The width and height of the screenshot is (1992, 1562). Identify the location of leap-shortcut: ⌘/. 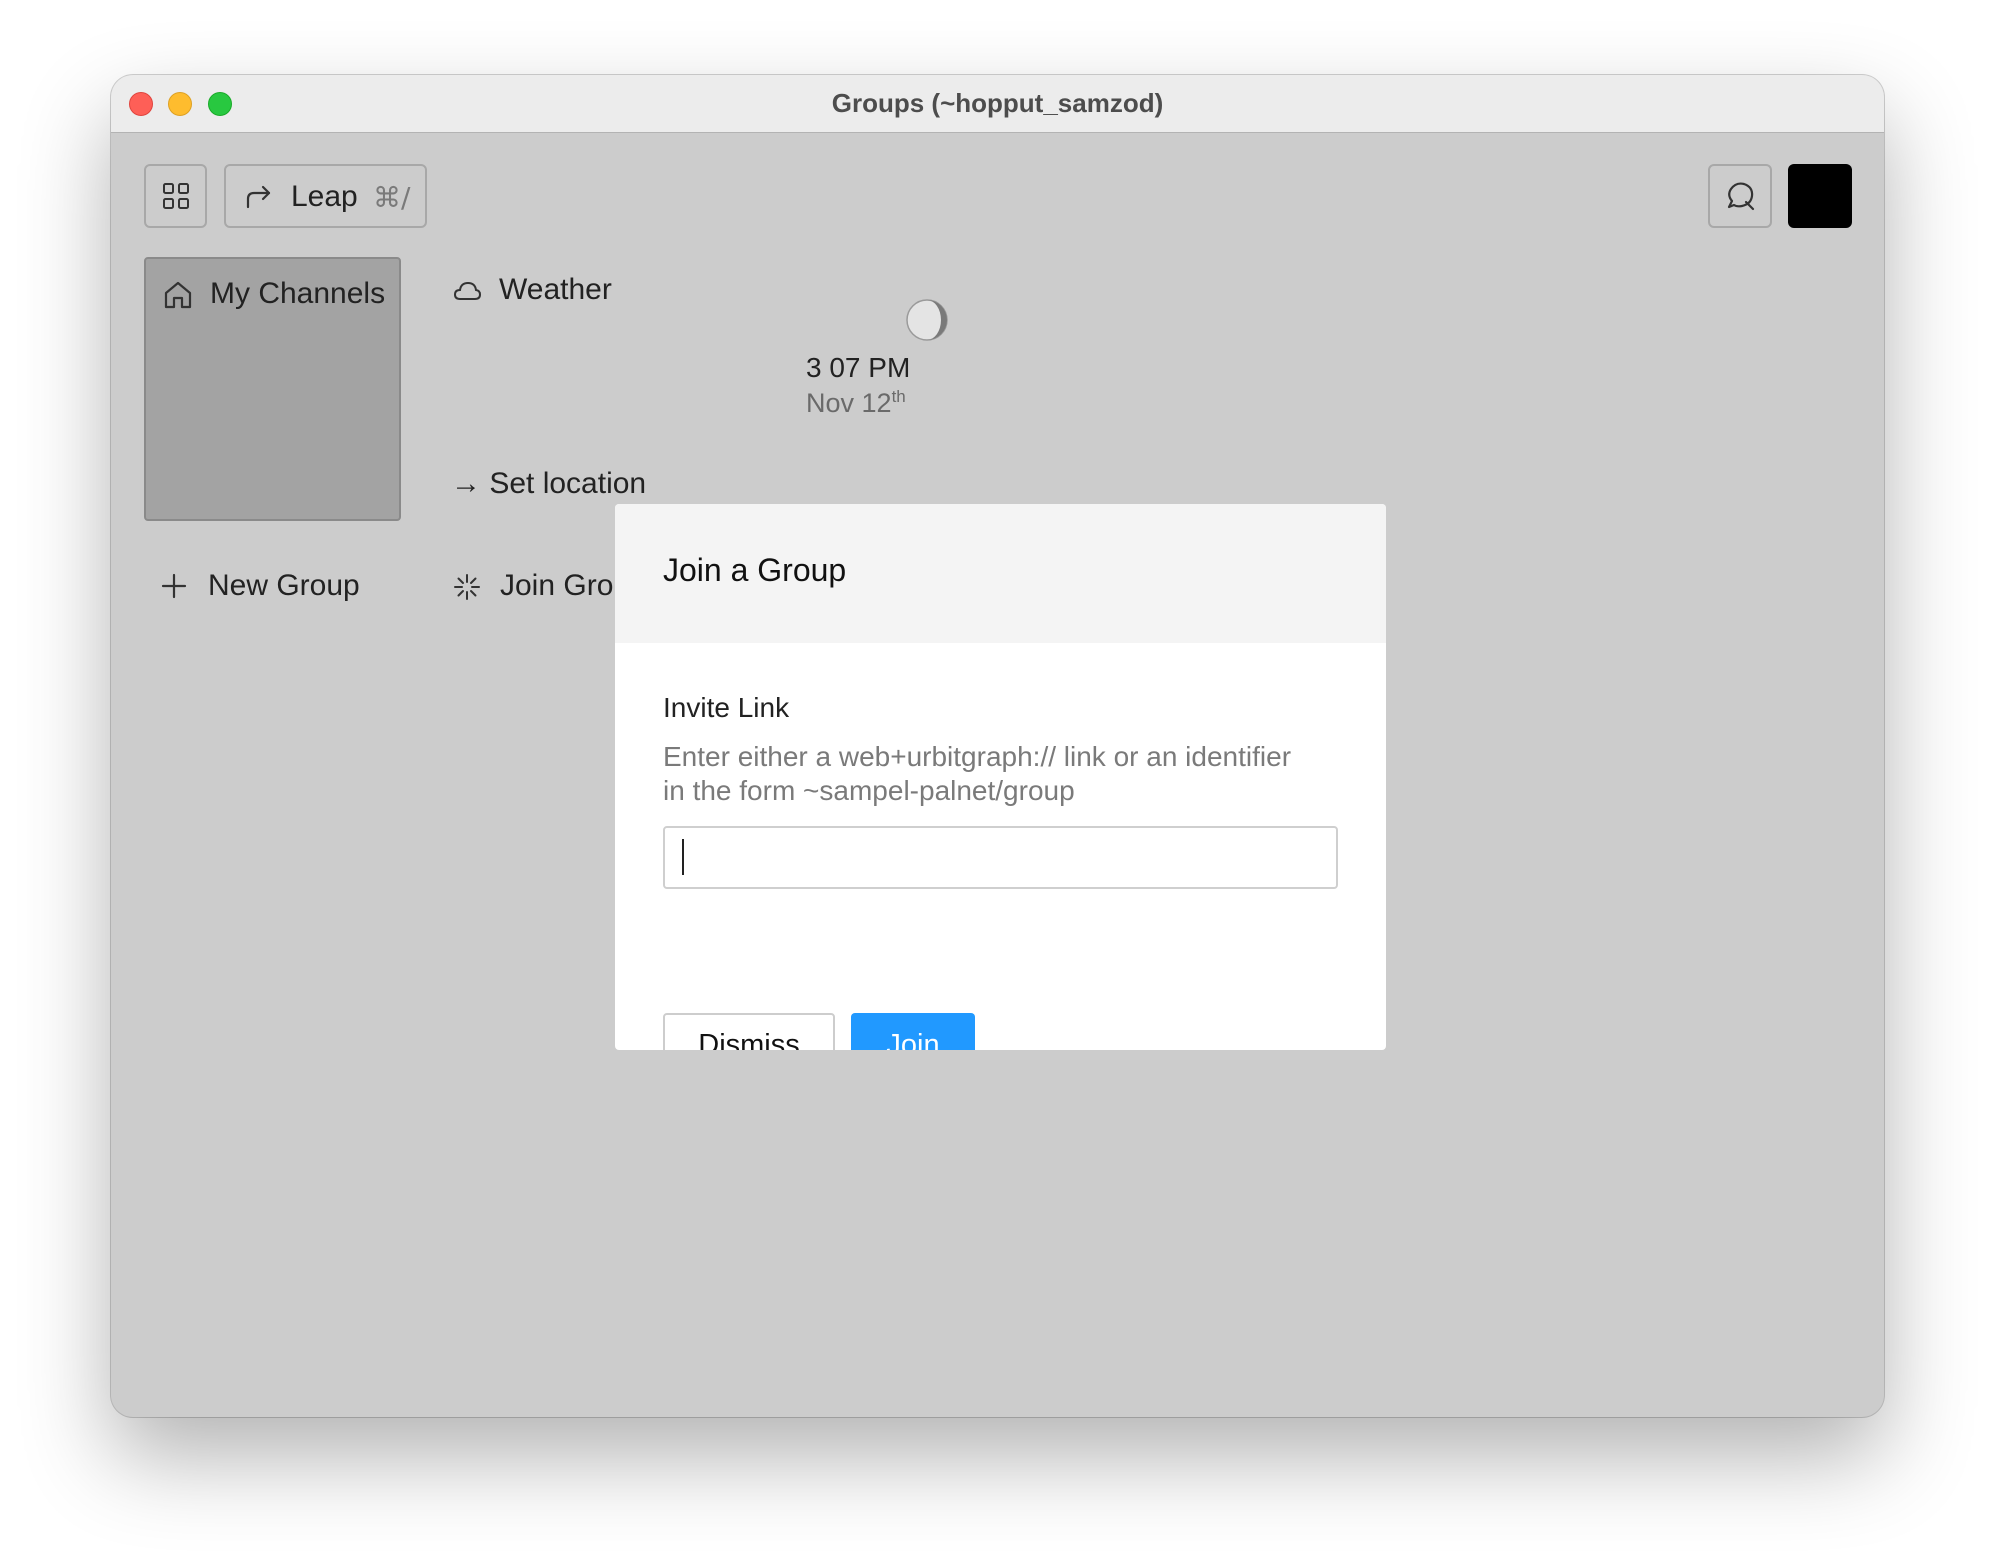
(392, 197).